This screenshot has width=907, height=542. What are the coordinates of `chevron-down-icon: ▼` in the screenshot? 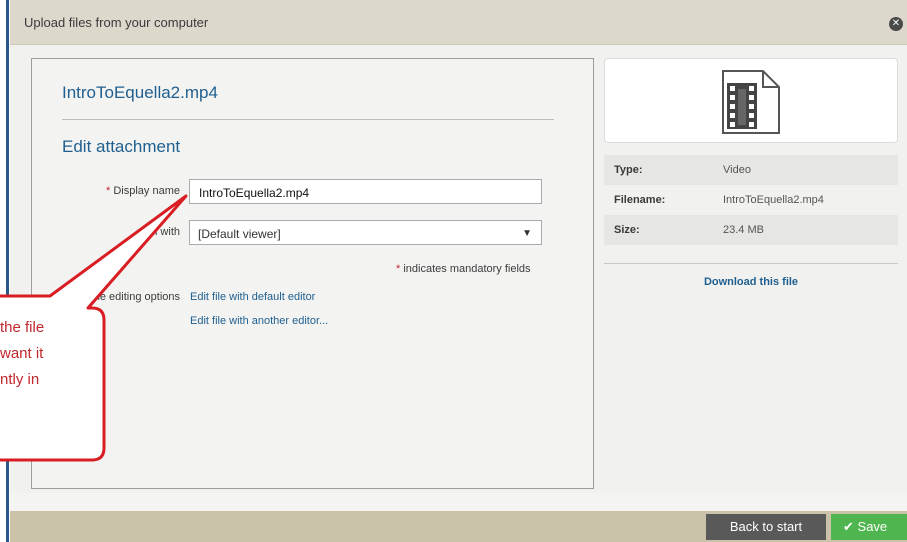 It's located at (527, 233).